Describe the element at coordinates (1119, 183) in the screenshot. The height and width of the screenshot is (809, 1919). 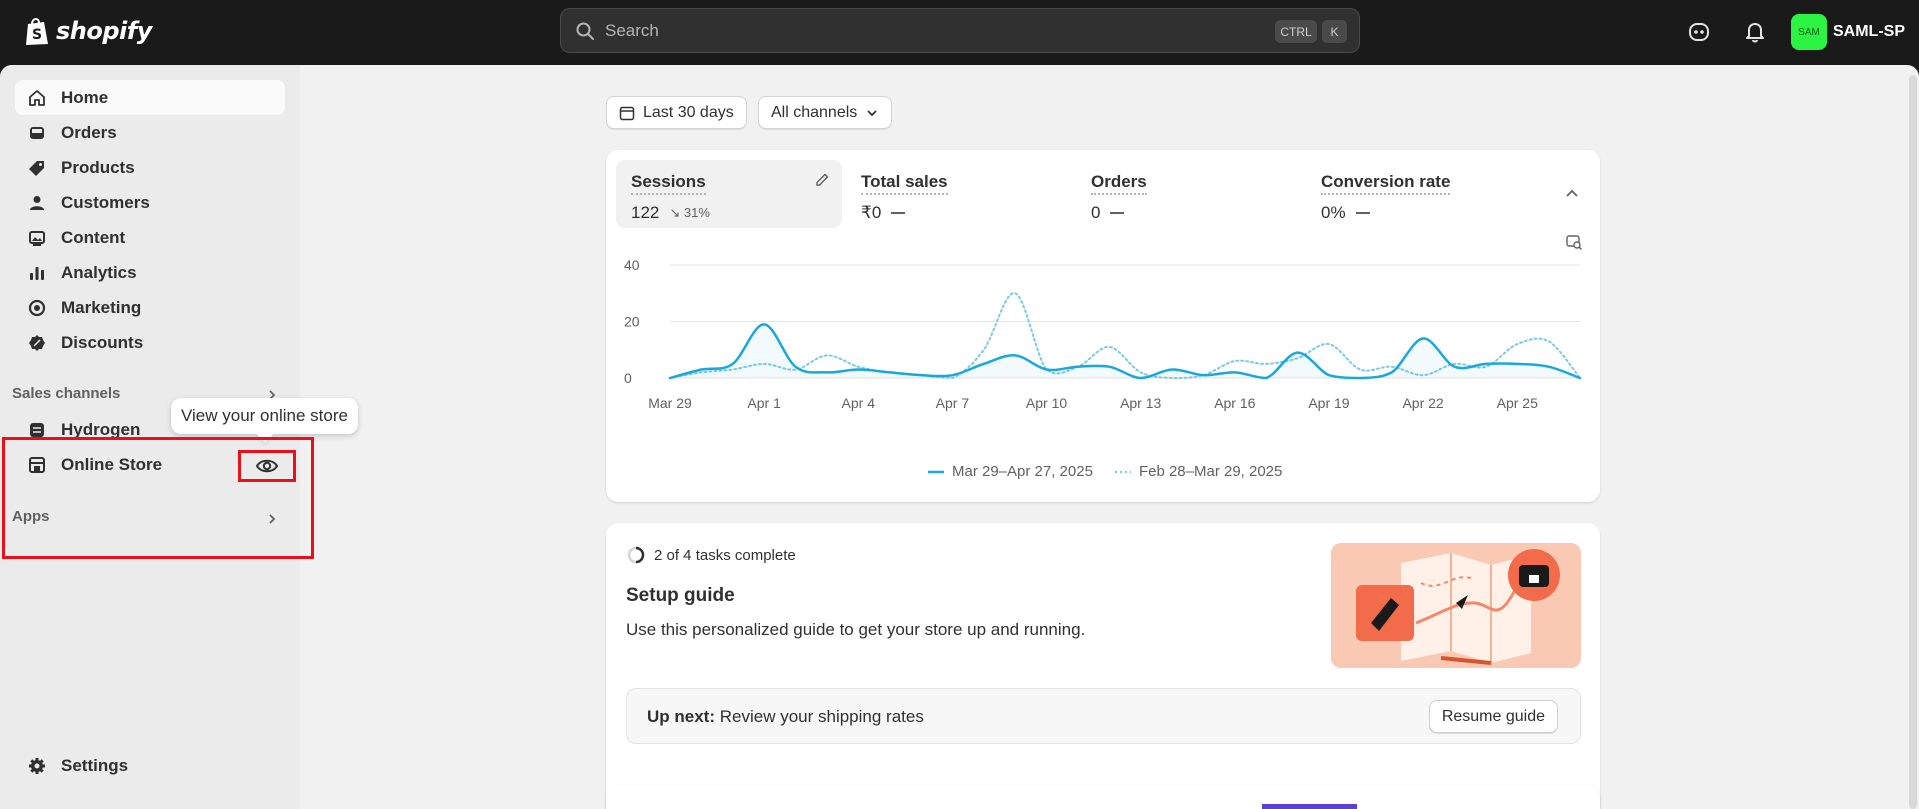
I see `metric-label: Orders` at that location.